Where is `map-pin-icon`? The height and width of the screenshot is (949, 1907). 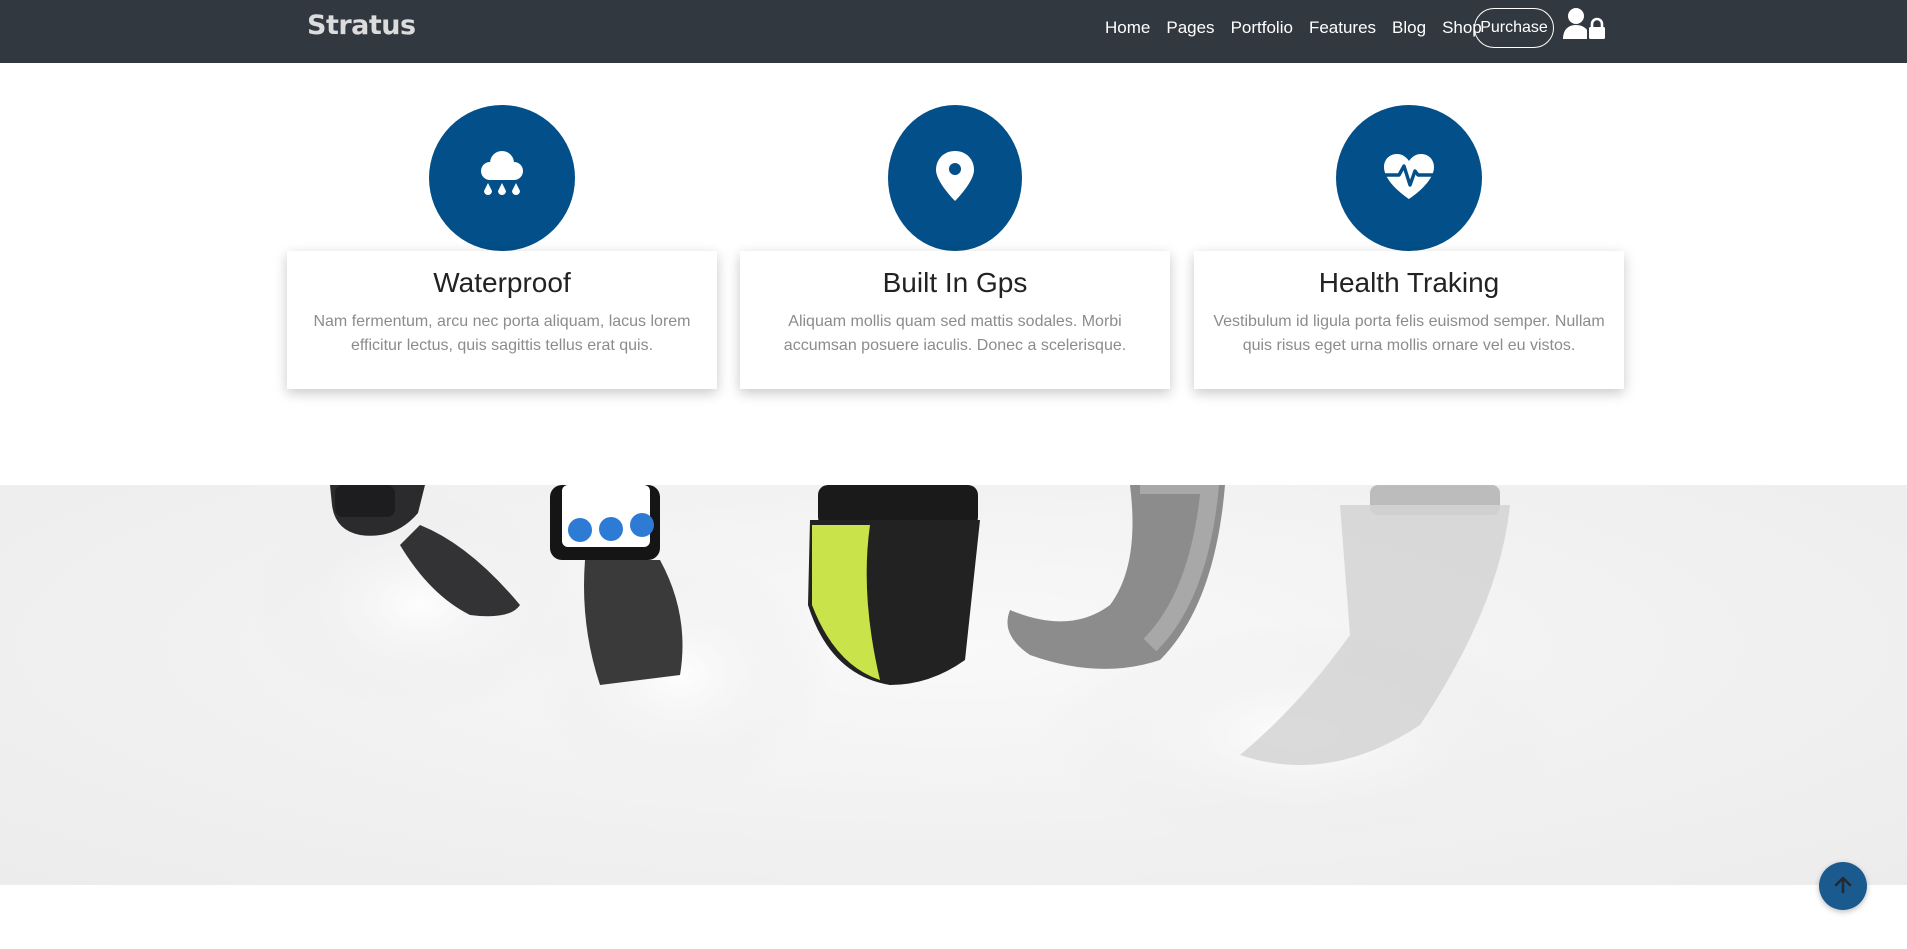
map-pin-icon is located at coordinates (955, 178).